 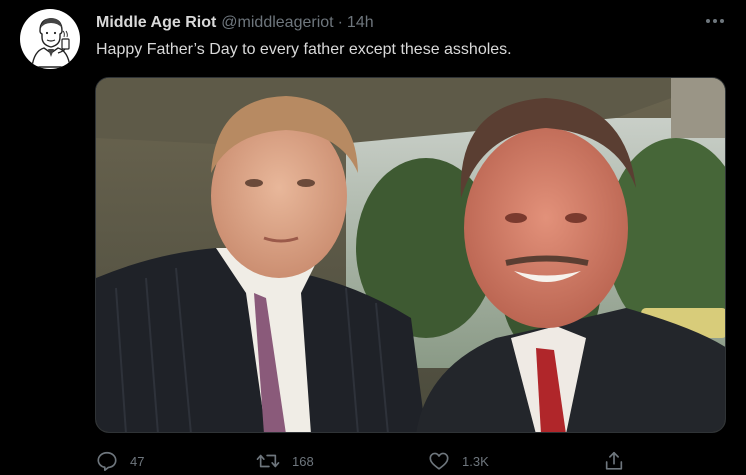 I want to click on more-options-button, so click(x=715, y=21).